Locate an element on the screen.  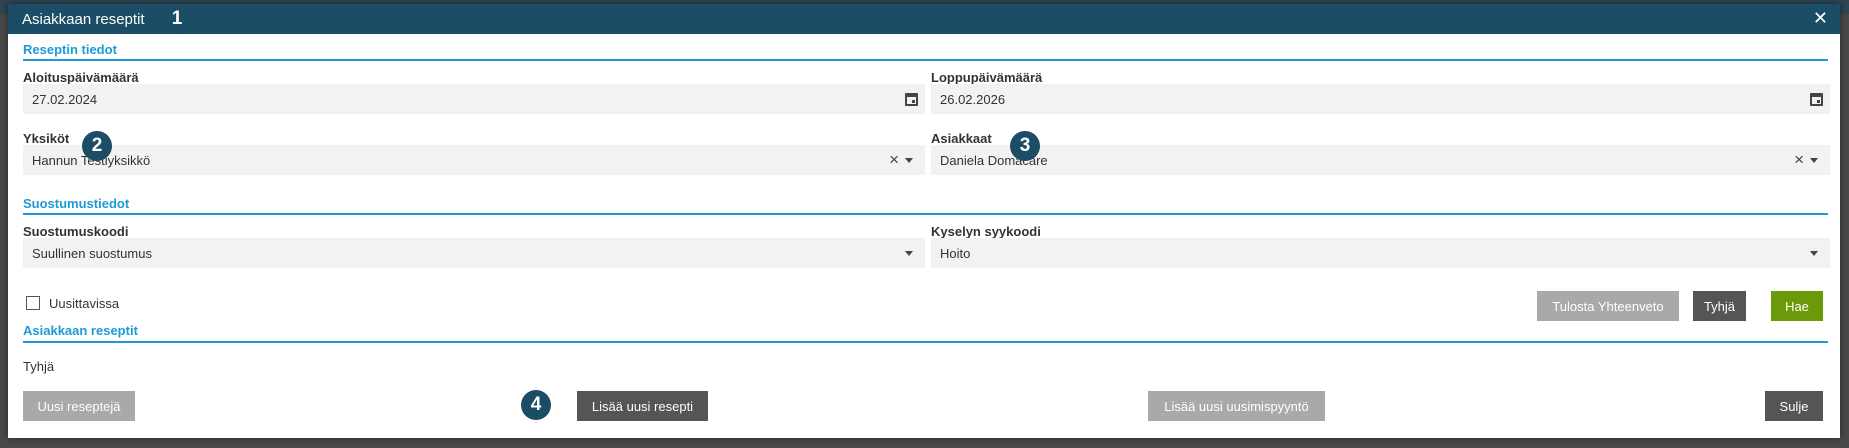
consent-code-label: Suostumuskoodi is located at coordinates (76, 231).